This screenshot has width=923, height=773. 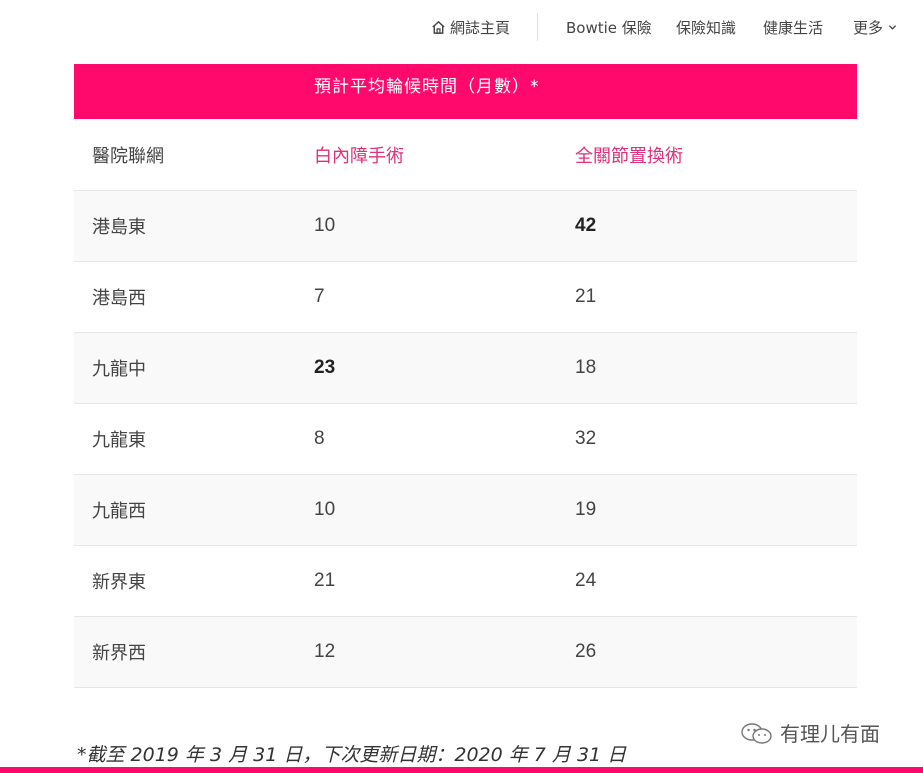 I want to click on cataract-cell: 8, so click(x=319, y=438).